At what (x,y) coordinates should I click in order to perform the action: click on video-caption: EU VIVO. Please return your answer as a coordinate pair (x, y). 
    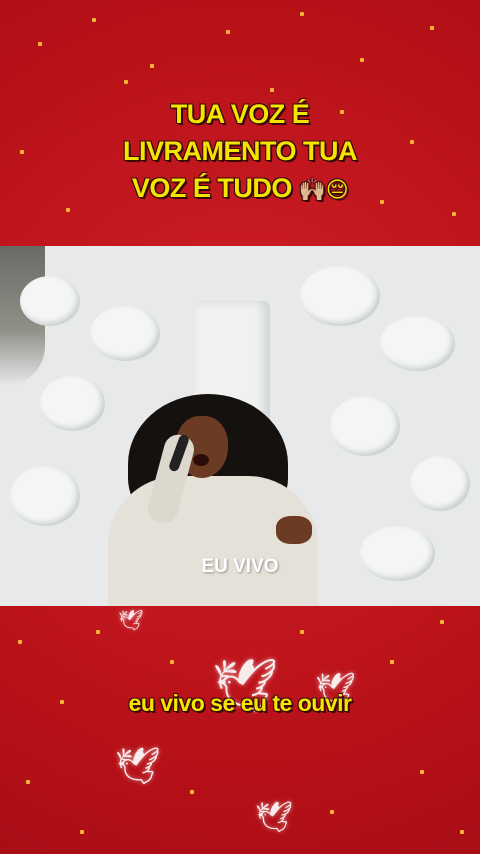
    Looking at the image, I should click on (240, 566).